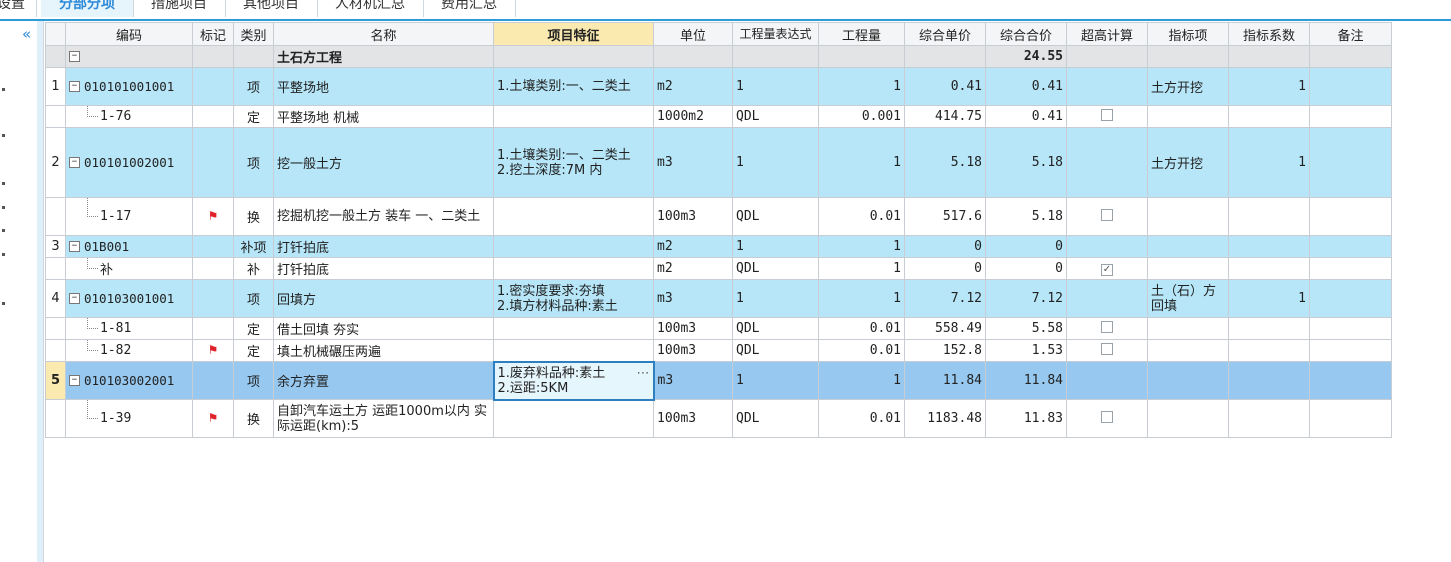 The image size is (1451, 562). Describe the element at coordinates (469, 8) in the screenshot. I see `tab-cost-summary: 费用汇总` at that location.